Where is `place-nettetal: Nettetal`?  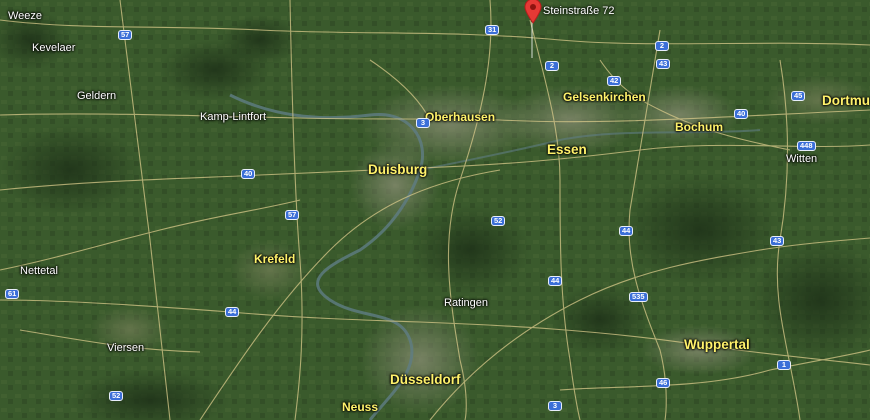 place-nettetal: Nettetal is located at coordinates (39, 271).